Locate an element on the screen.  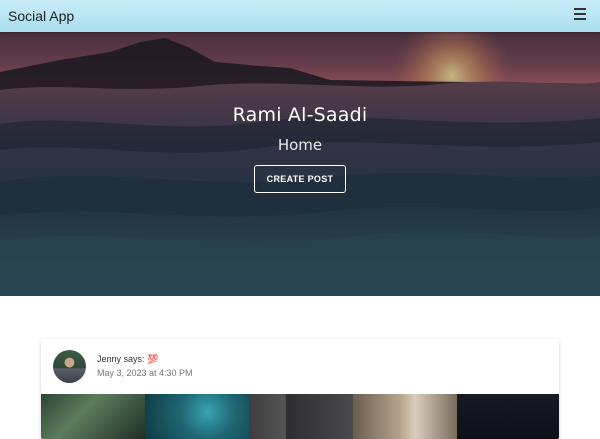
avatar is located at coordinates (69, 366).